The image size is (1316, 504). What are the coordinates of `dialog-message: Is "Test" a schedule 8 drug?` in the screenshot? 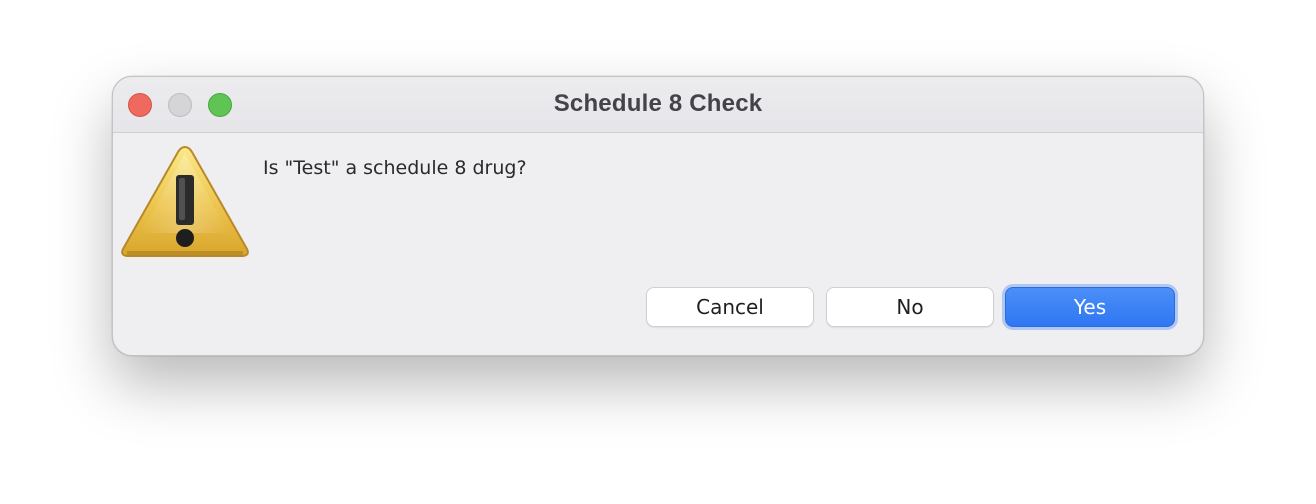 It's located at (395, 168).